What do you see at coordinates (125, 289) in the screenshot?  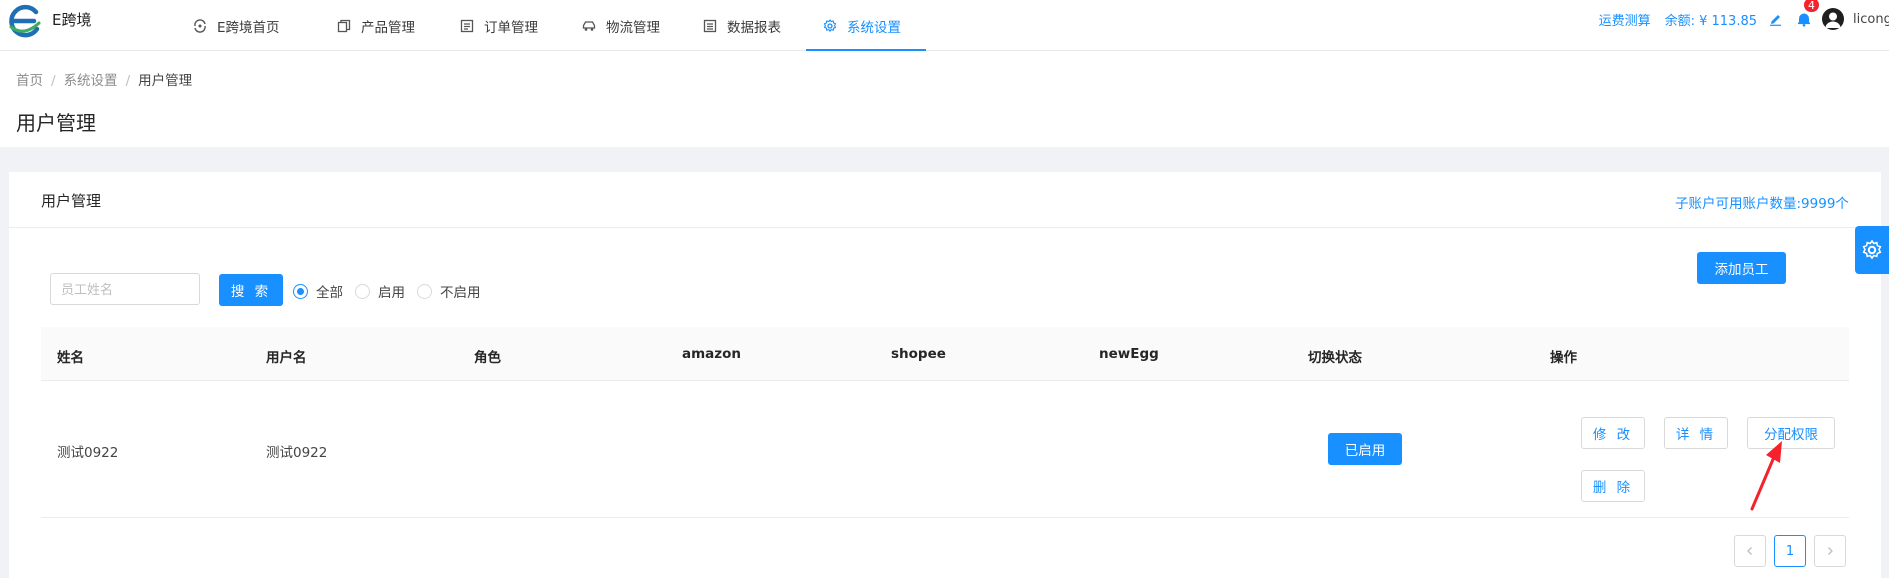 I see `employee-name-input` at bounding box center [125, 289].